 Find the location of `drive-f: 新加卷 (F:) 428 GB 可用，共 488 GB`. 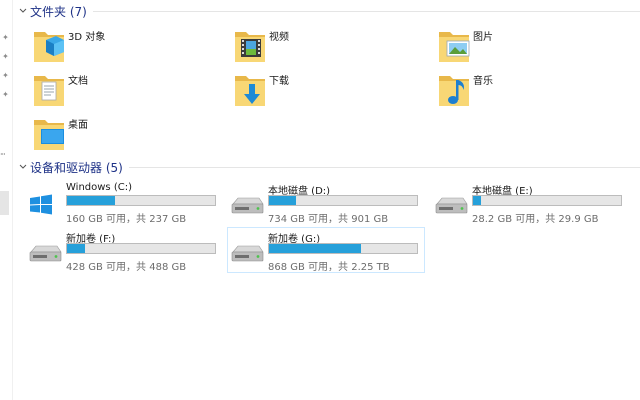

drive-f: 新加卷 (F:) 428 GB 可用，共 488 GB is located at coordinates (124, 250).